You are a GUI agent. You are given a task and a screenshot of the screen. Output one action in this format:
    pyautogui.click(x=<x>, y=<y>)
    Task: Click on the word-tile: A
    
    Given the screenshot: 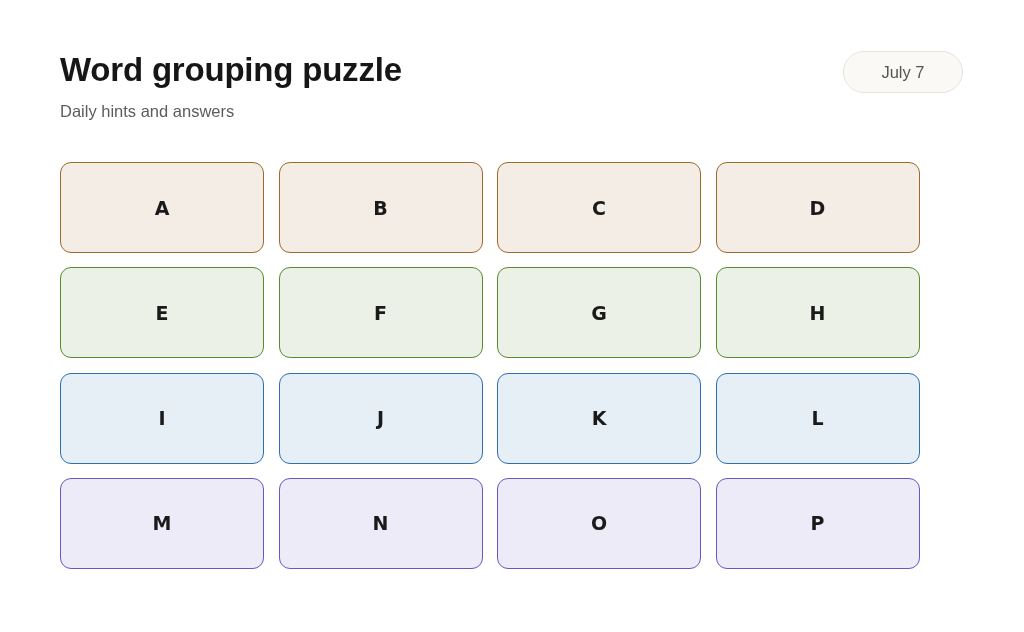 What is the action you would take?
    pyautogui.click(x=162, y=207)
    